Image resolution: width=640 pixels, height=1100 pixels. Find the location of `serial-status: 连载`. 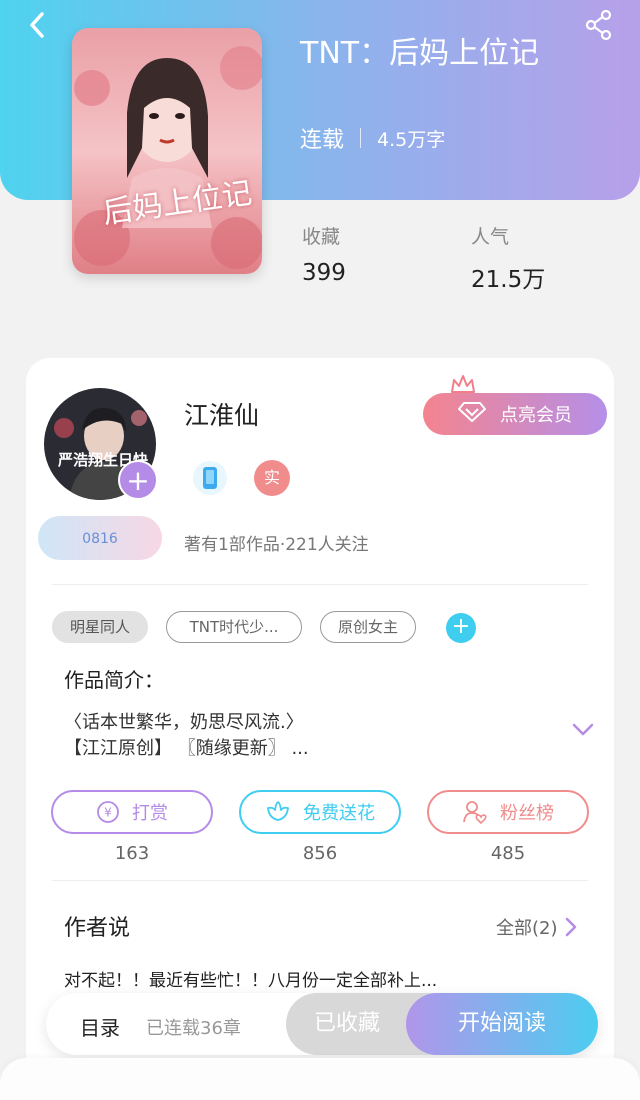

serial-status: 连载 is located at coordinates (322, 140).